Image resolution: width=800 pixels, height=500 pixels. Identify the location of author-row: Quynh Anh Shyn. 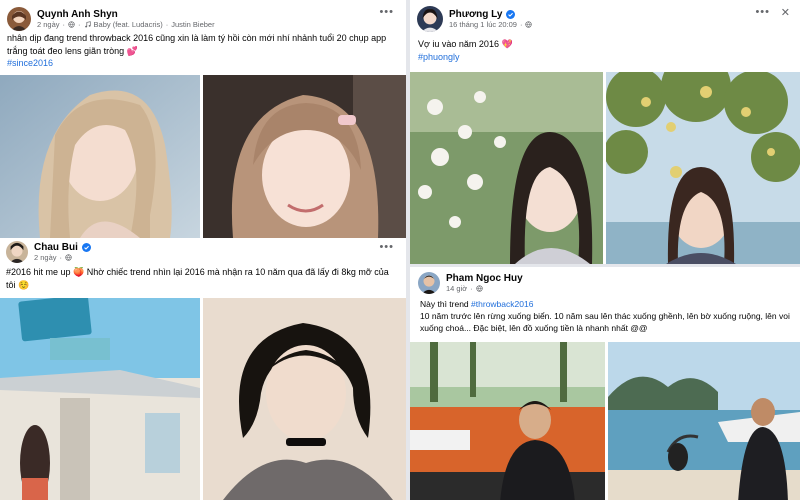
(126, 14).